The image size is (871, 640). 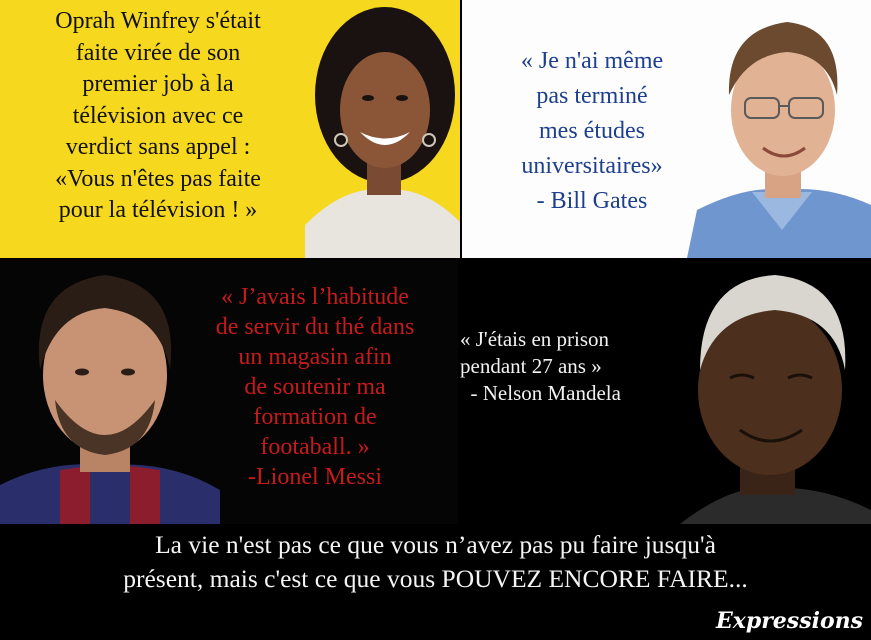 I want to click on mandela-portrait, so click(x=770, y=392).